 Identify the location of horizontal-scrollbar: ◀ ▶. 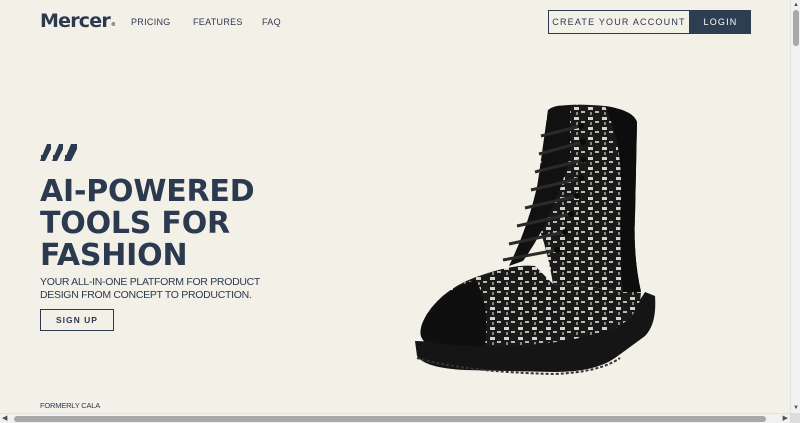
(395, 418).